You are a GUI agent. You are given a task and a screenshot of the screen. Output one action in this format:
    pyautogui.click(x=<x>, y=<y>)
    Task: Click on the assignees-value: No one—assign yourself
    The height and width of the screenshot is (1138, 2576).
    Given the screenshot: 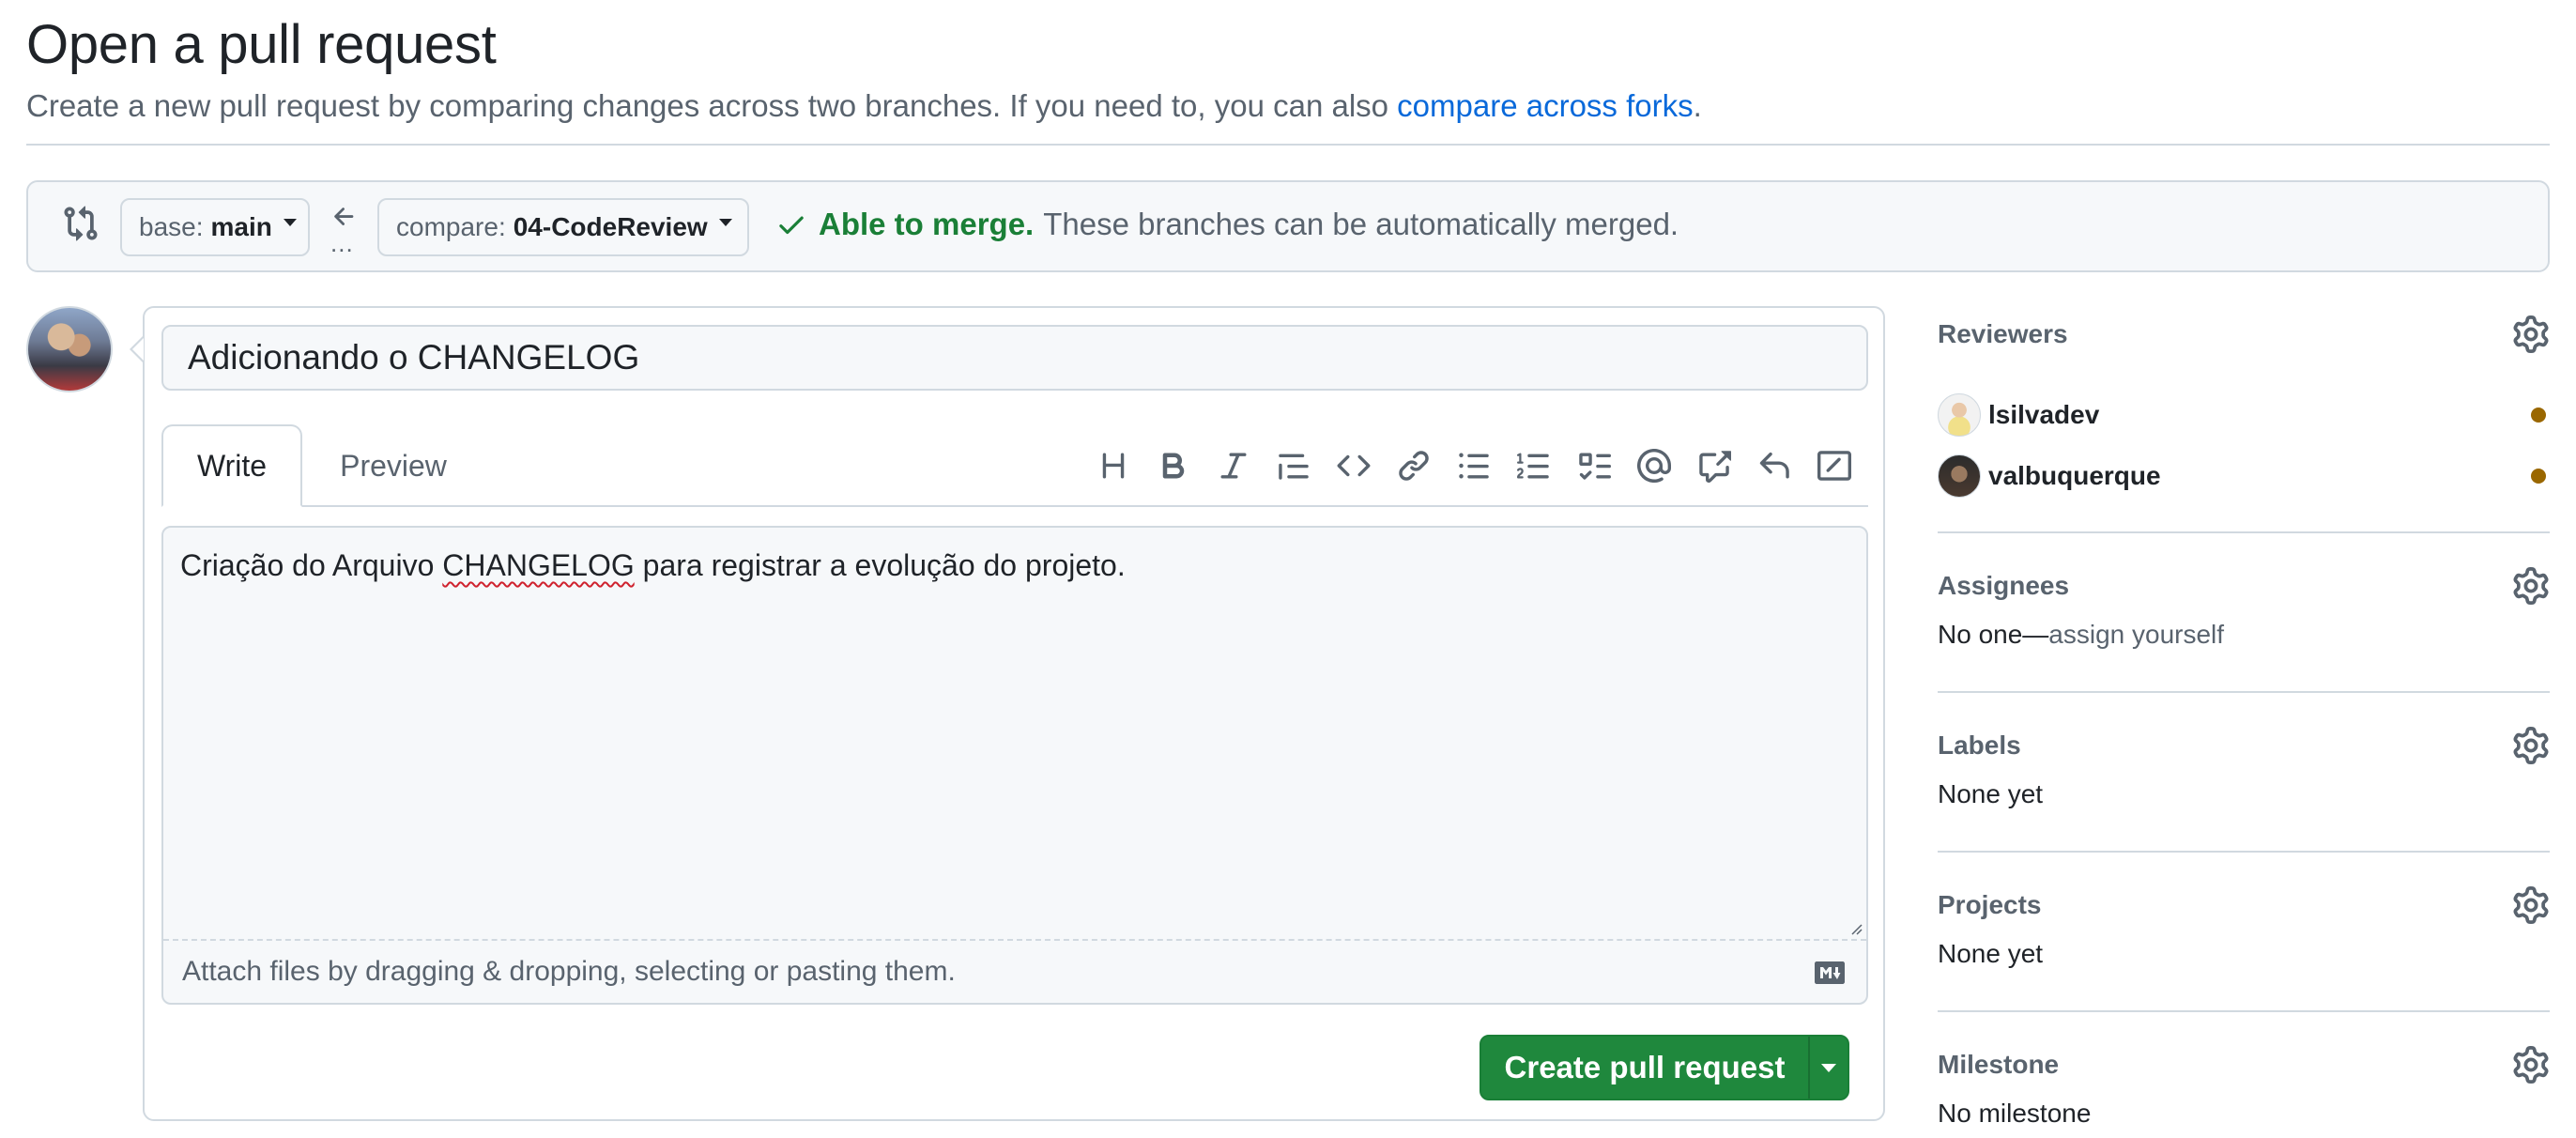 What is the action you would take?
    pyautogui.click(x=2081, y=635)
    